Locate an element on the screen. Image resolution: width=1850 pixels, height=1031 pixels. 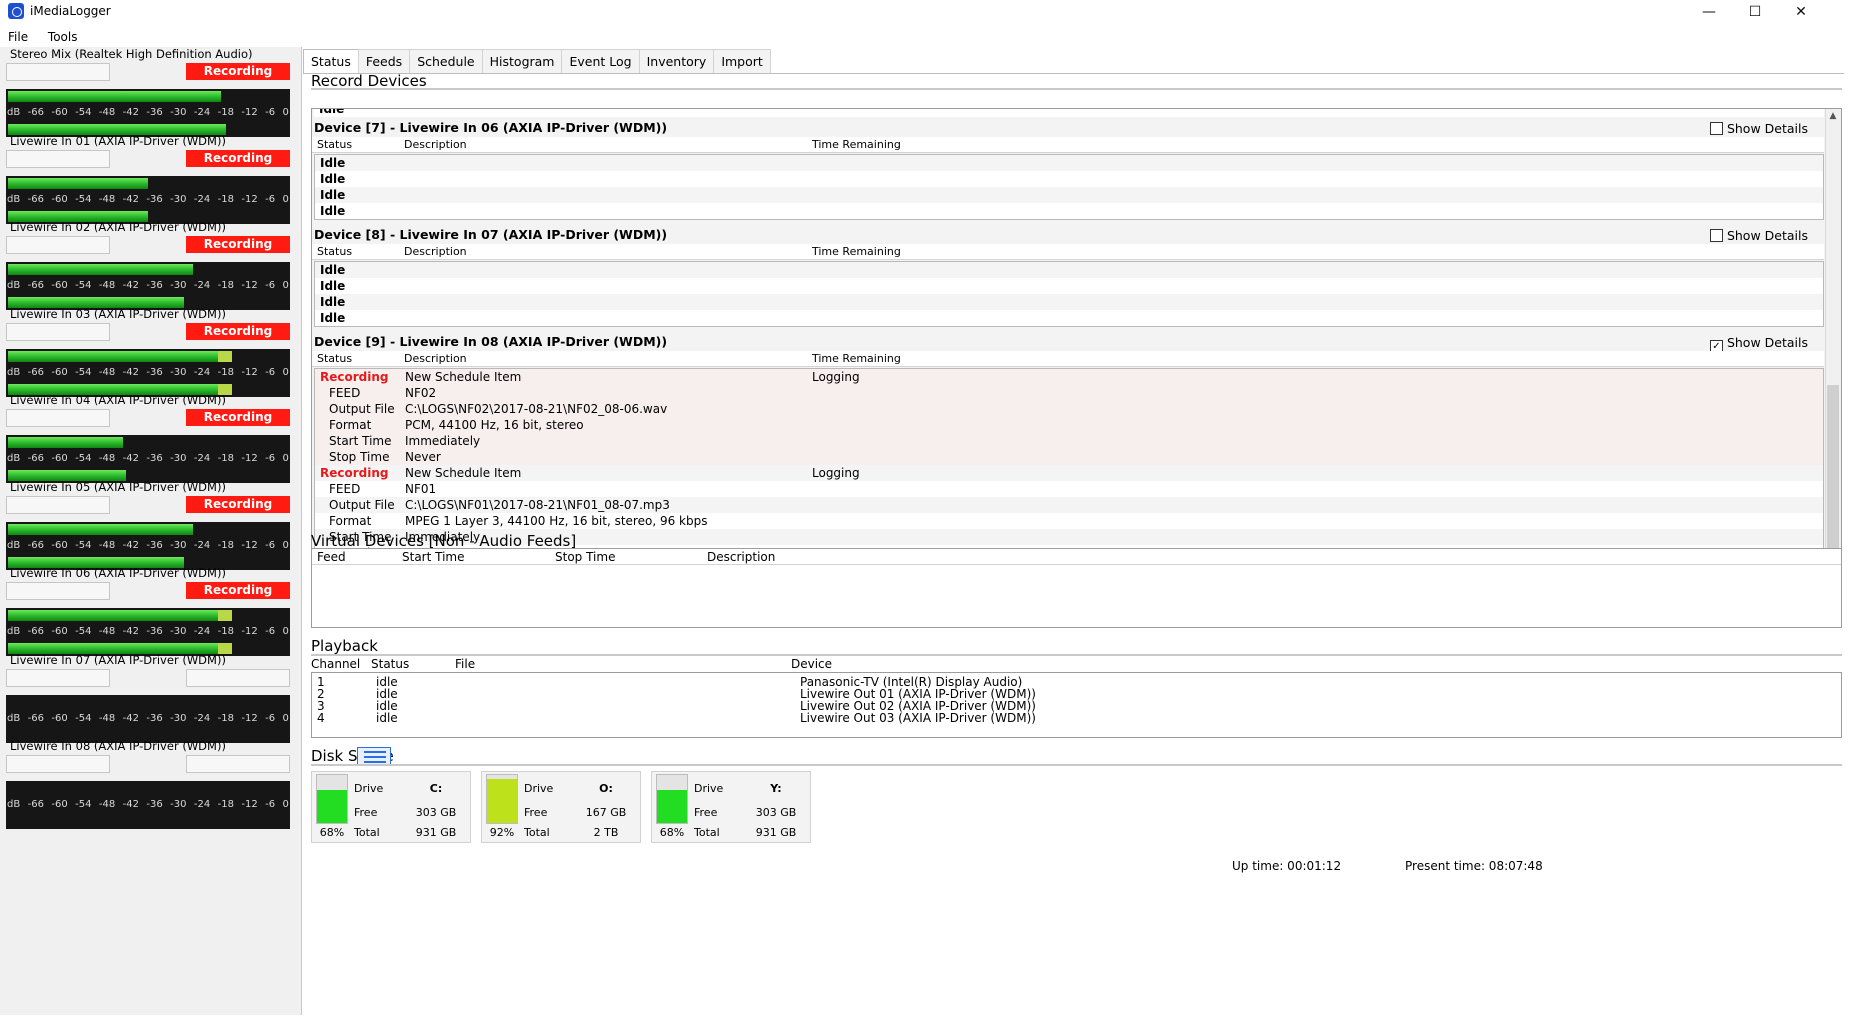
status-bar: Up time: 00:01:12 Present time: 08:07:48 is located at coordinates (925, 866).